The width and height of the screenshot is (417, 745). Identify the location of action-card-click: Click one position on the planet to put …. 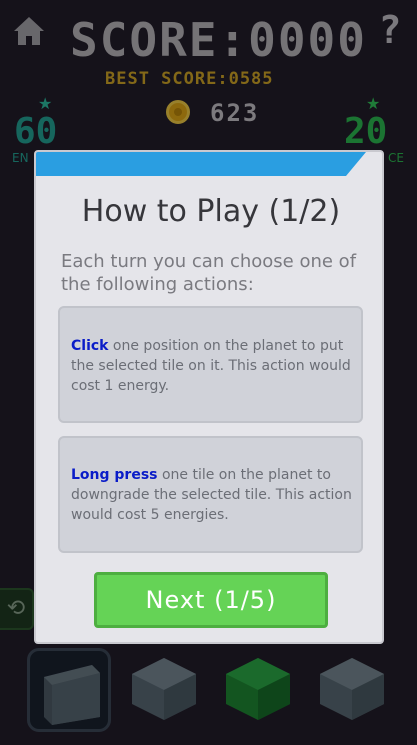
(210, 364).